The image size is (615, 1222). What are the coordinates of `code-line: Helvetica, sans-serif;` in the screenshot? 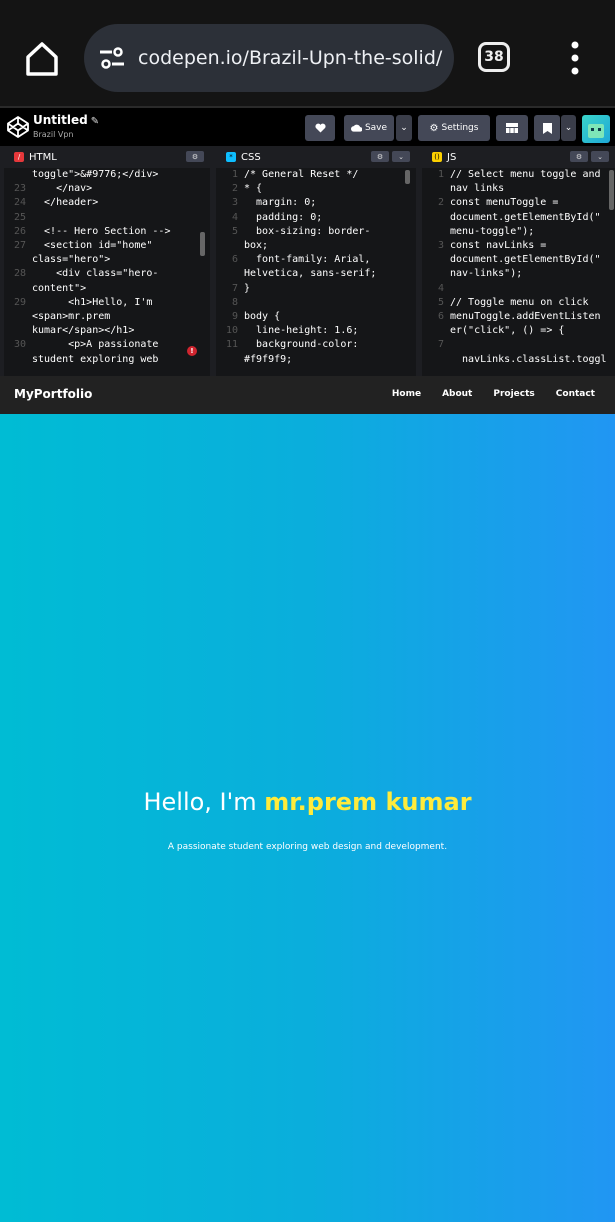 It's located at (316, 274).